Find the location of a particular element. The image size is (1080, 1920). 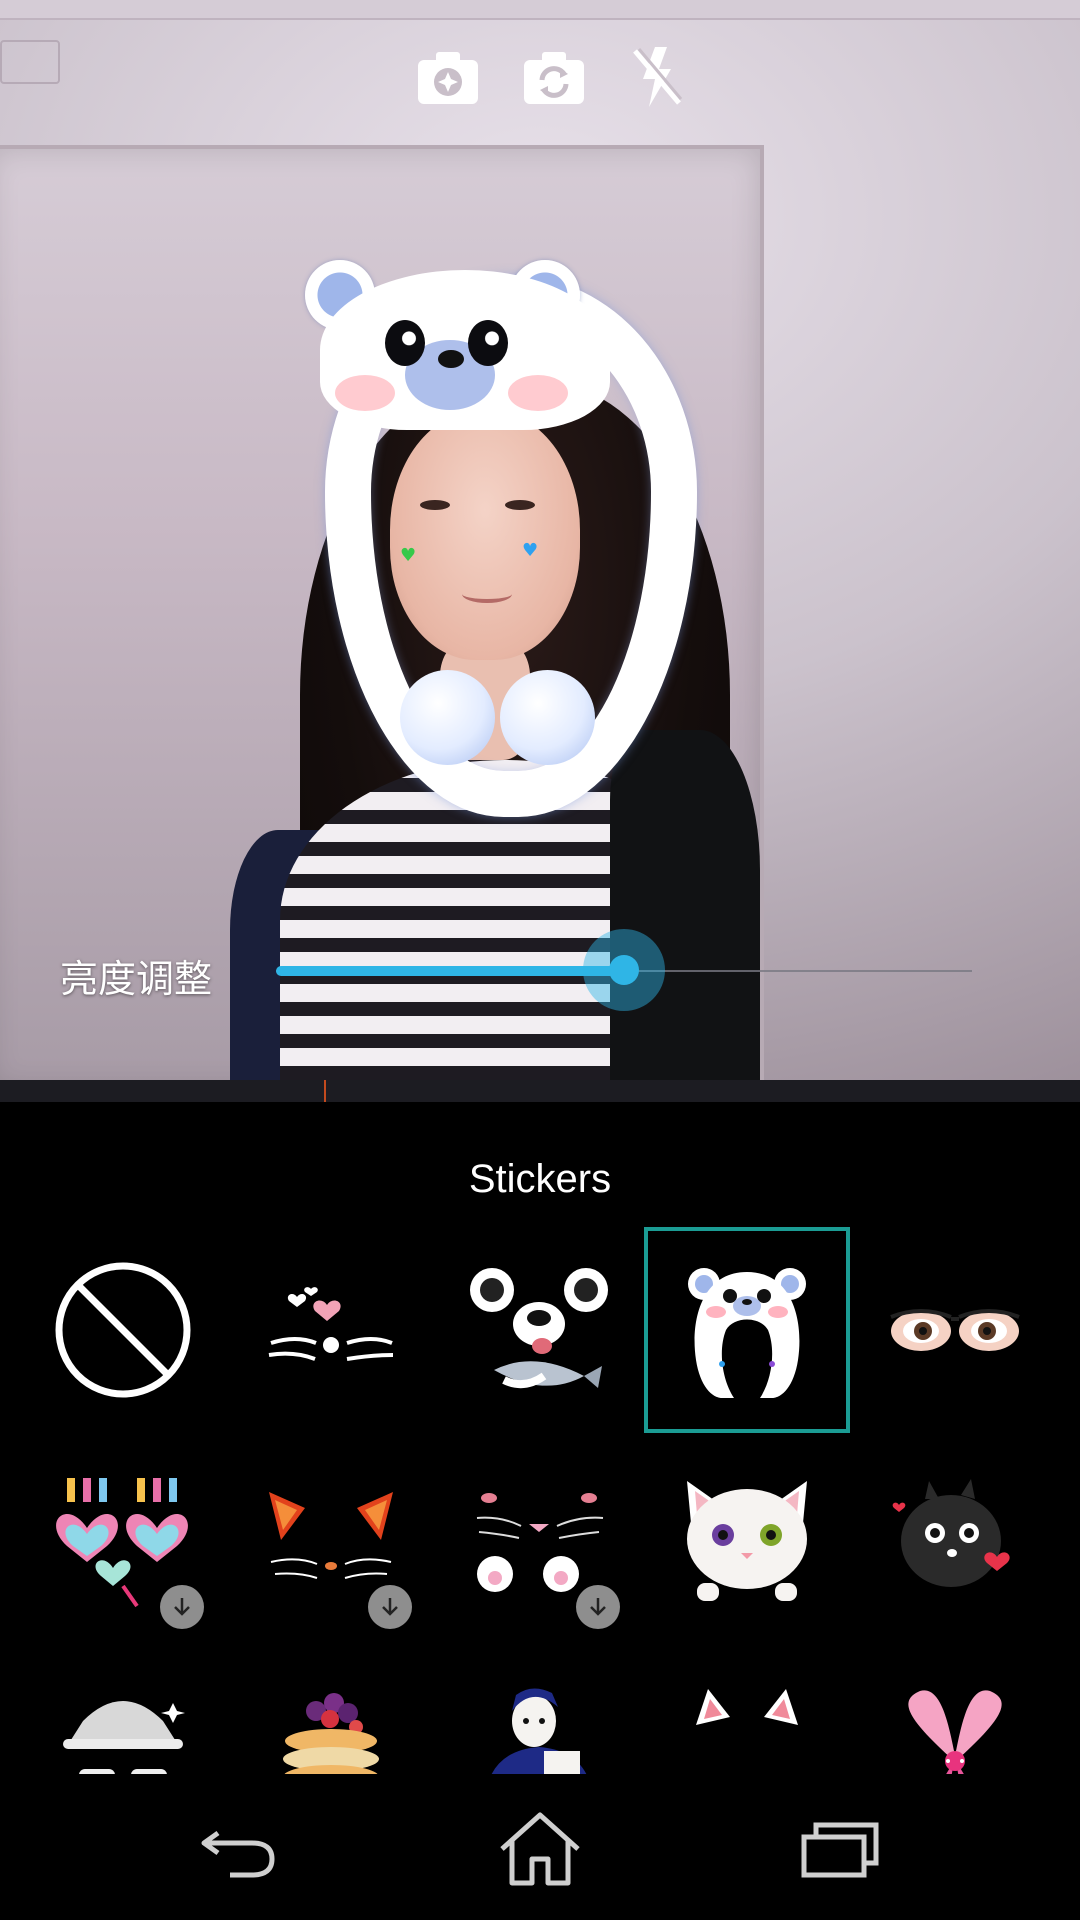

flash-off-icon is located at coordinates (658, 77).